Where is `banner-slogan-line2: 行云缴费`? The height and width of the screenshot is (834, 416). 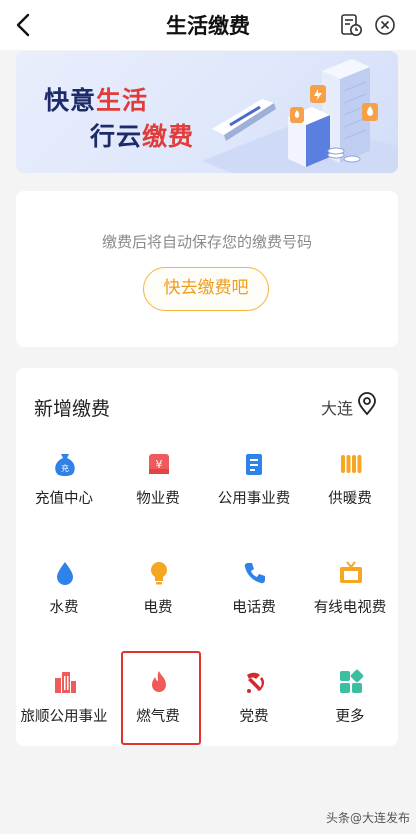
banner-slogan-line2: 行云缴费 is located at coordinates (142, 136).